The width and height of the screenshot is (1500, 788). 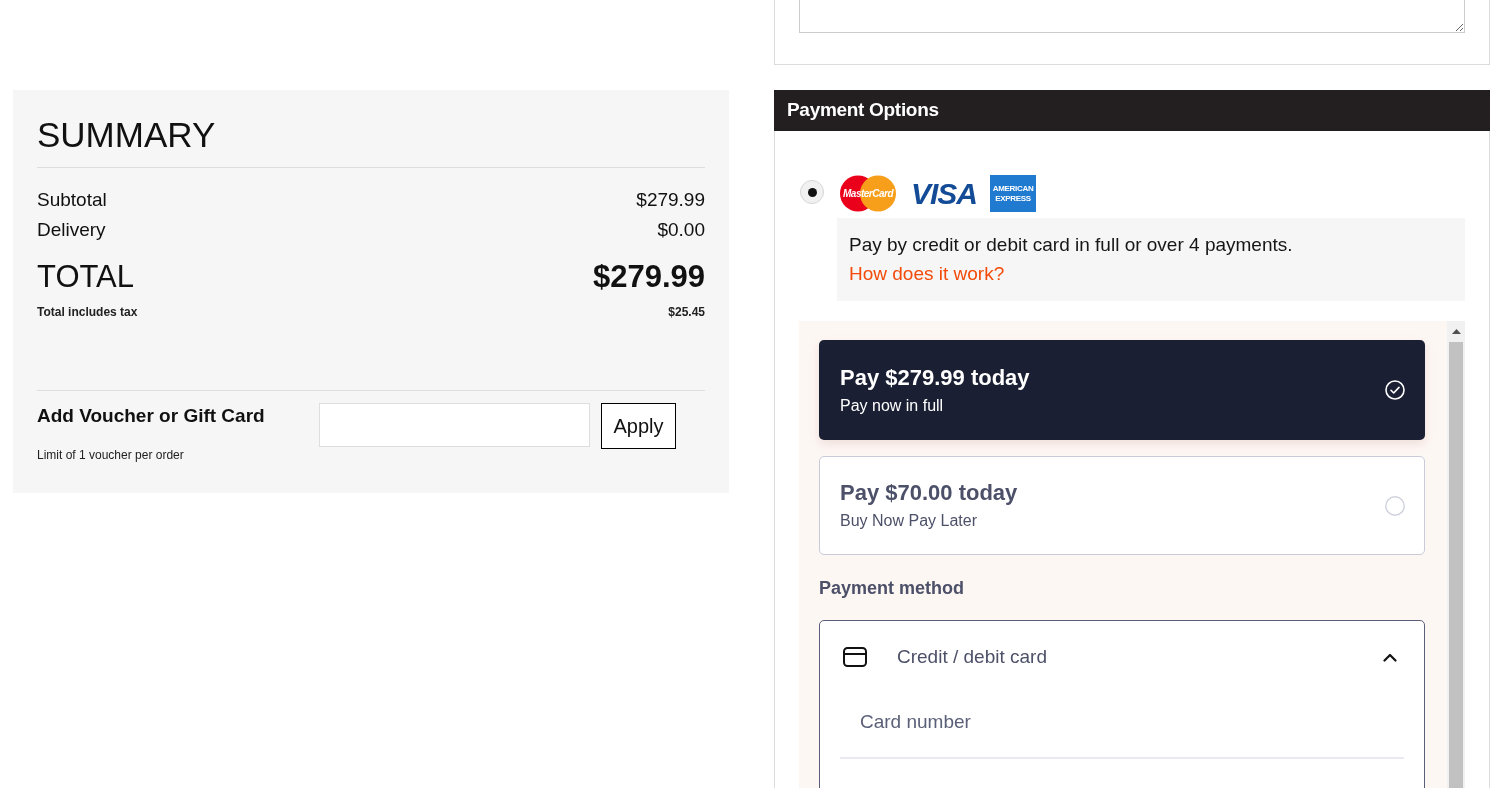 What do you see at coordinates (681, 229) in the screenshot?
I see `line-value: $0.00` at bounding box center [681, 229].